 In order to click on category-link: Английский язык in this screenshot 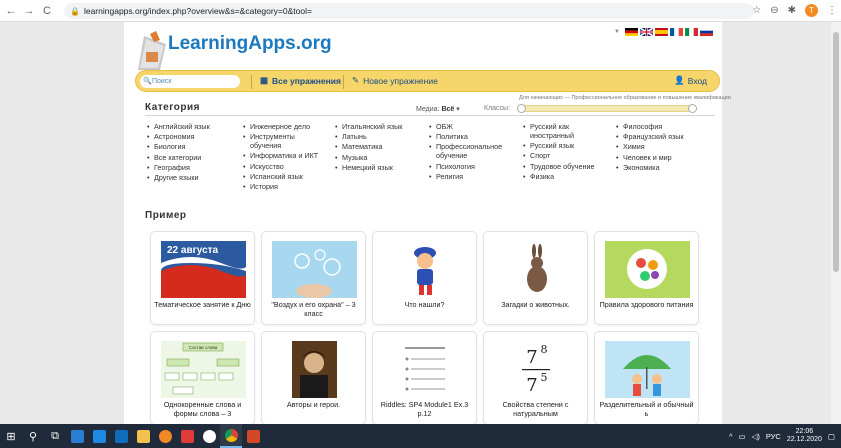, I will do `click(193, 126)`.